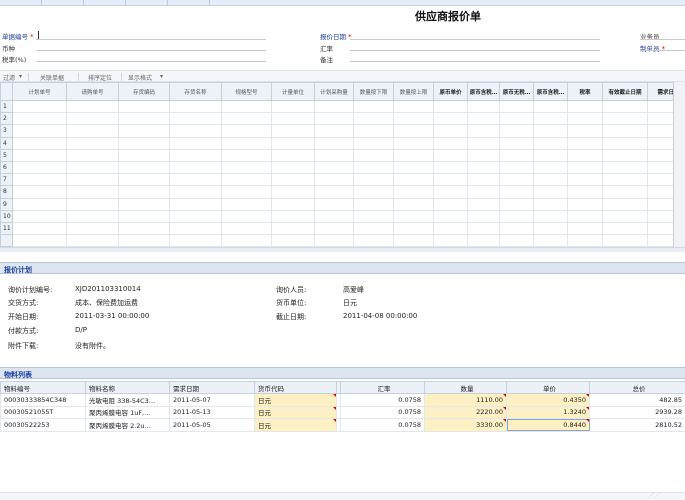 Image resolution: width=685 pixels, height=500 pixels. I want to click on link-bill-button: 关联单据, so click(52, 77).